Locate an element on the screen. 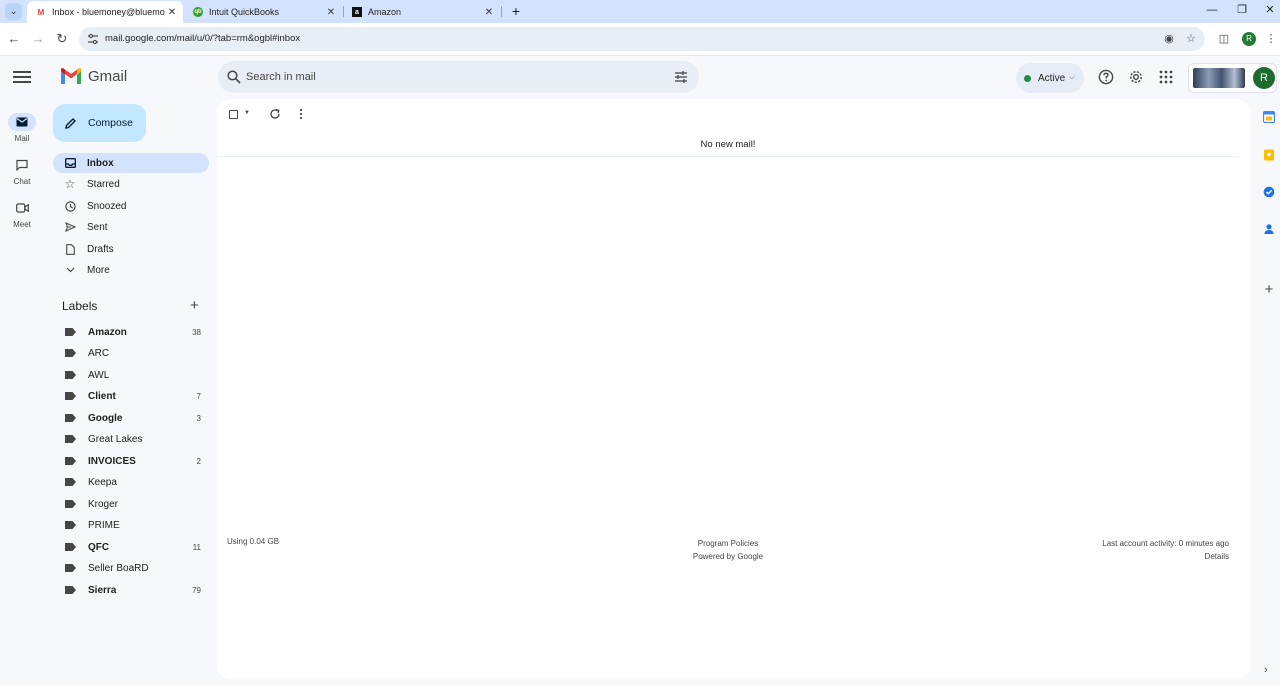  forward-button: → is located at coordinates (38, 39).